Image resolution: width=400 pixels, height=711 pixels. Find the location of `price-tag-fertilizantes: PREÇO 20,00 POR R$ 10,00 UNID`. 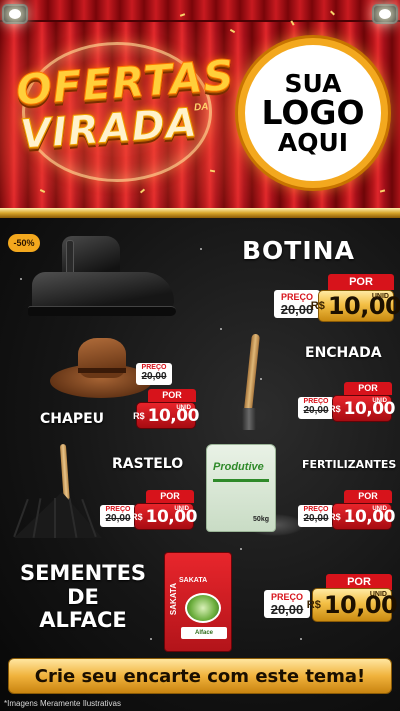

price-tag-fertilizantes: PREÇO 20,00 POR R$ 10,00 UNID is located at coordinates (346, 510).